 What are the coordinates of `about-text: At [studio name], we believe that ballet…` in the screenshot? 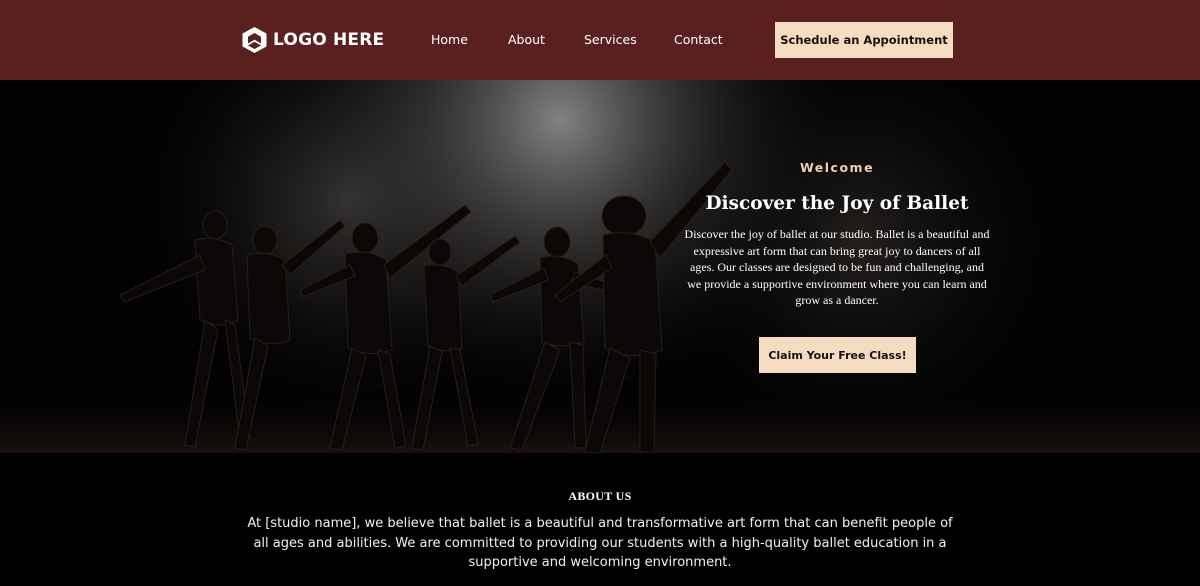 It's located at (600, 543).